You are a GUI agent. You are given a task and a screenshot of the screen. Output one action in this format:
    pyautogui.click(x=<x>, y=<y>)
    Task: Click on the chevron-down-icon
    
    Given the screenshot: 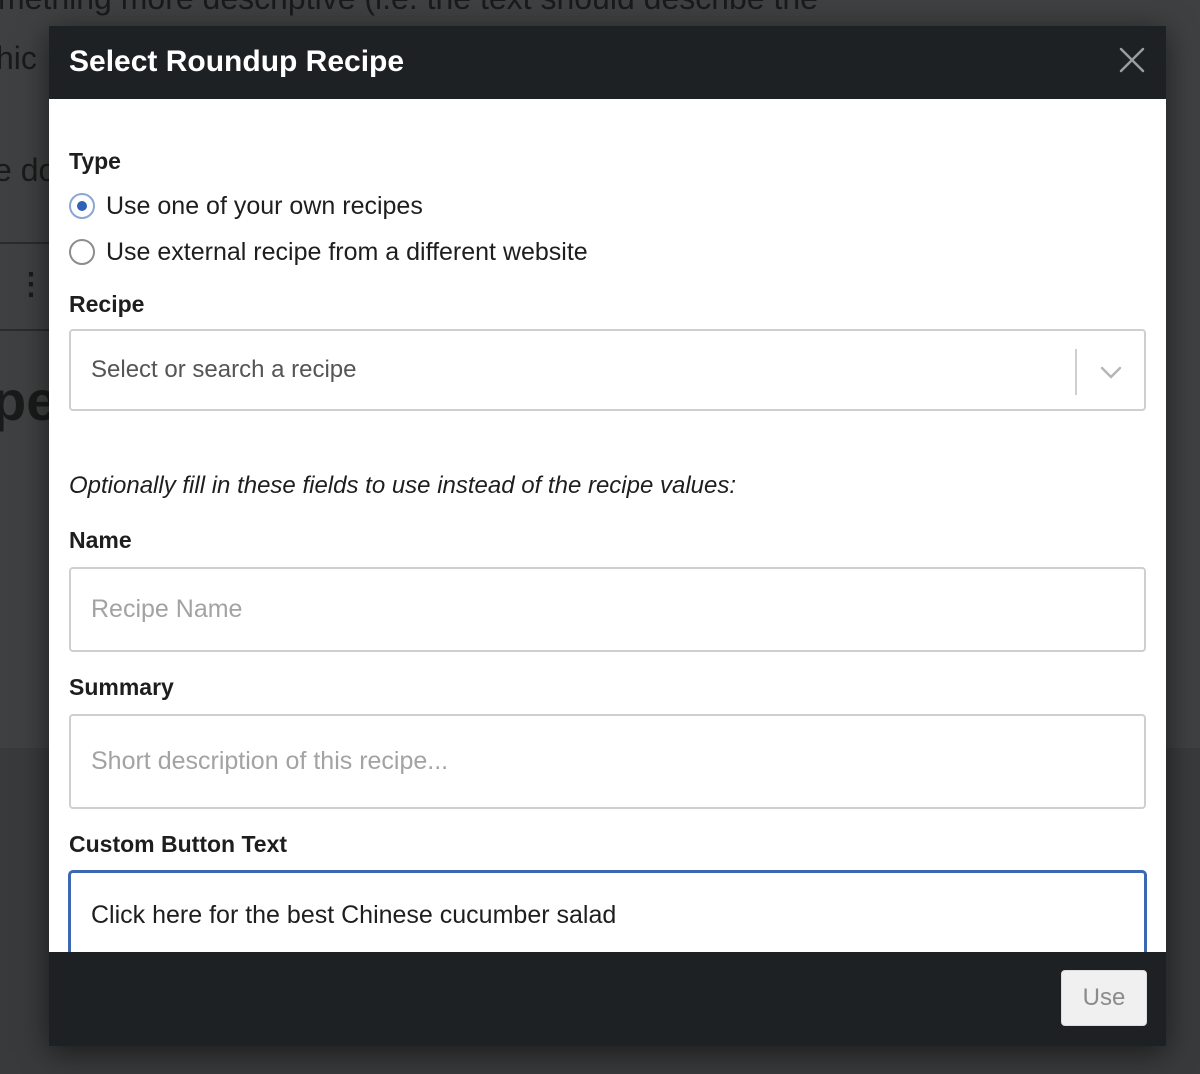 What is the action you would take?
    pyautogui.click(x=1111, y=372)
    